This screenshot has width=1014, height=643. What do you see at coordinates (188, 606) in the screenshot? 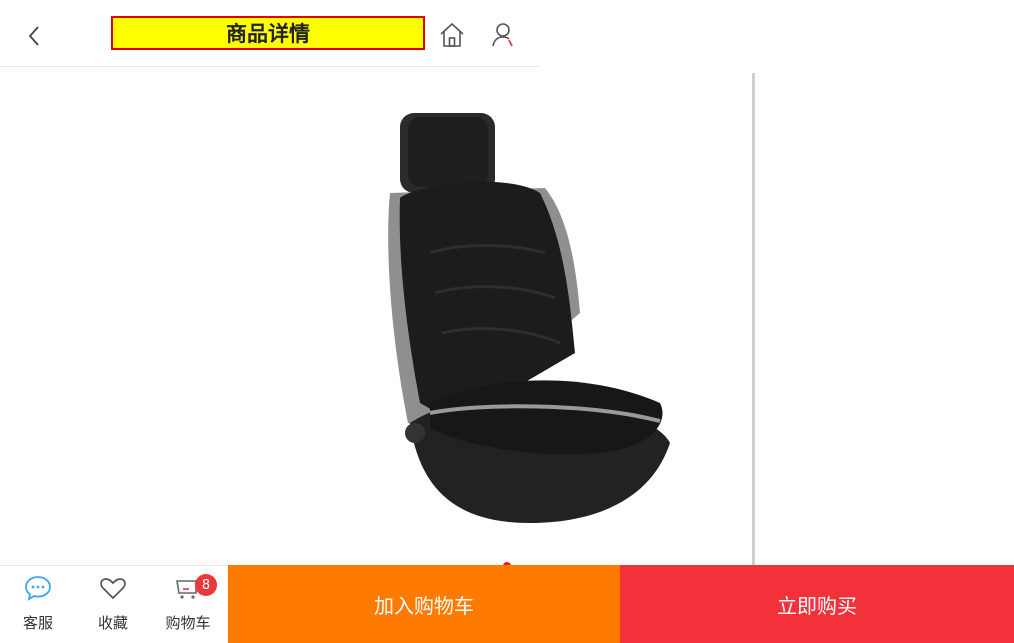
I see `cart-button: 8 购物车` at bounding box center [188, 606].